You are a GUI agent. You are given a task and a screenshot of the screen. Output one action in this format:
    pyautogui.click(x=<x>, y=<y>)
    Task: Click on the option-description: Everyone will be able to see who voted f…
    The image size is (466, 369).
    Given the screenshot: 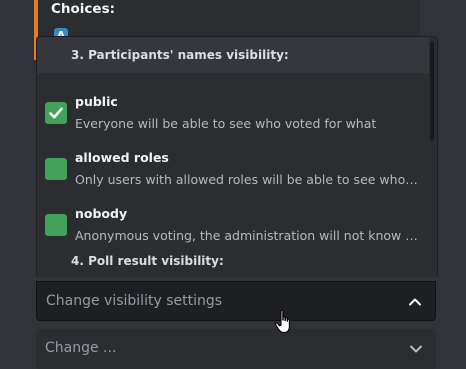 What is the action you would take?
    pyautogui.click(x=226, y=123)
    